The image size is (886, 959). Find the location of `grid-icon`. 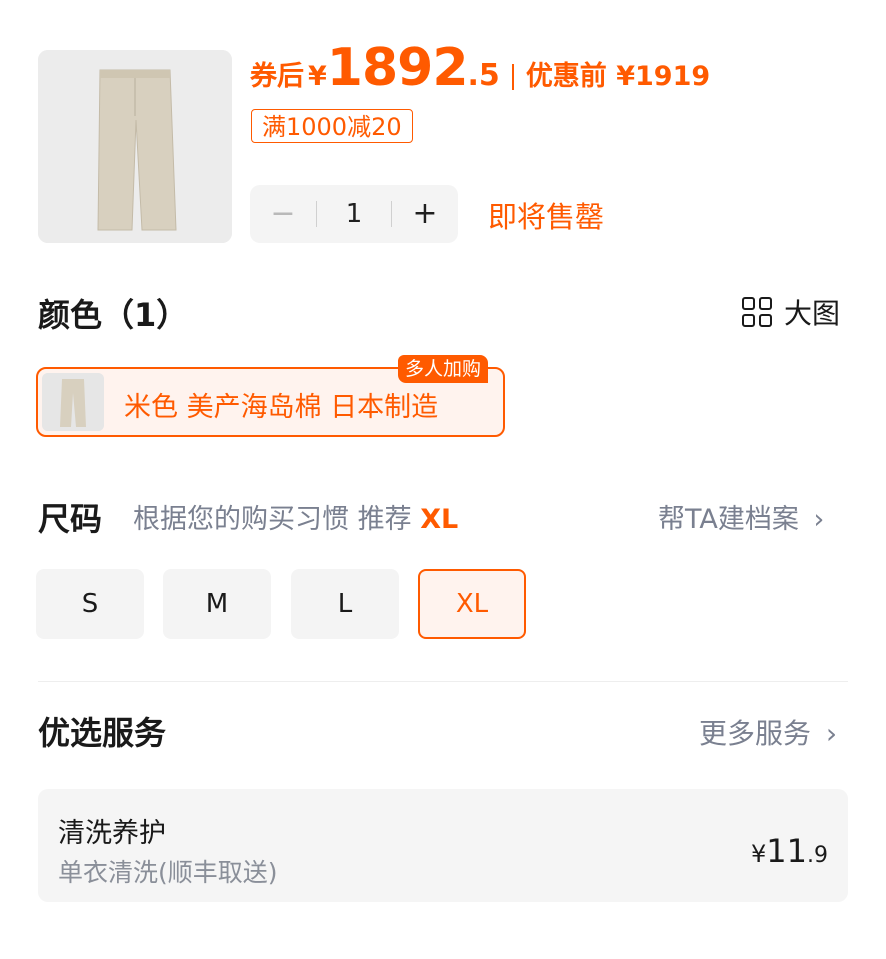

grid-icon is located at coordinates (757, 312).